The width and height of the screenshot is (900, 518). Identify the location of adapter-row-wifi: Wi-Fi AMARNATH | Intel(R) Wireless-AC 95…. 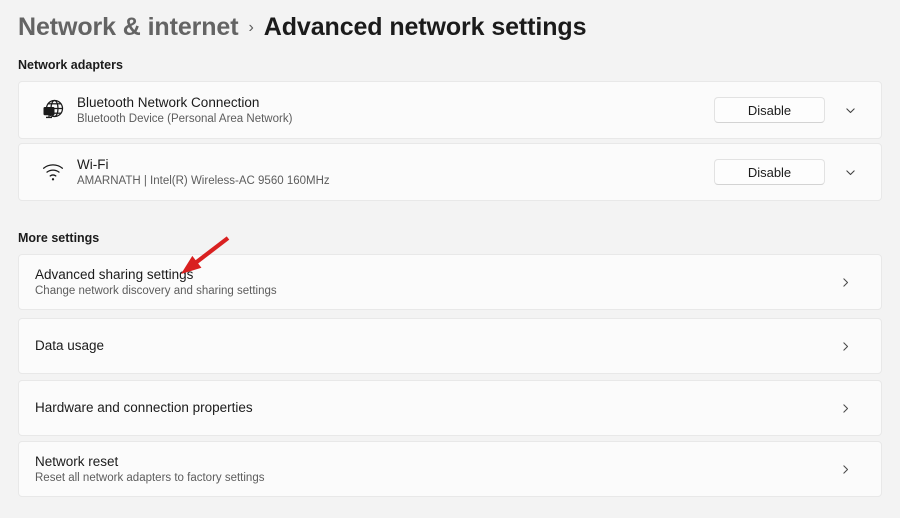
(450, 172).